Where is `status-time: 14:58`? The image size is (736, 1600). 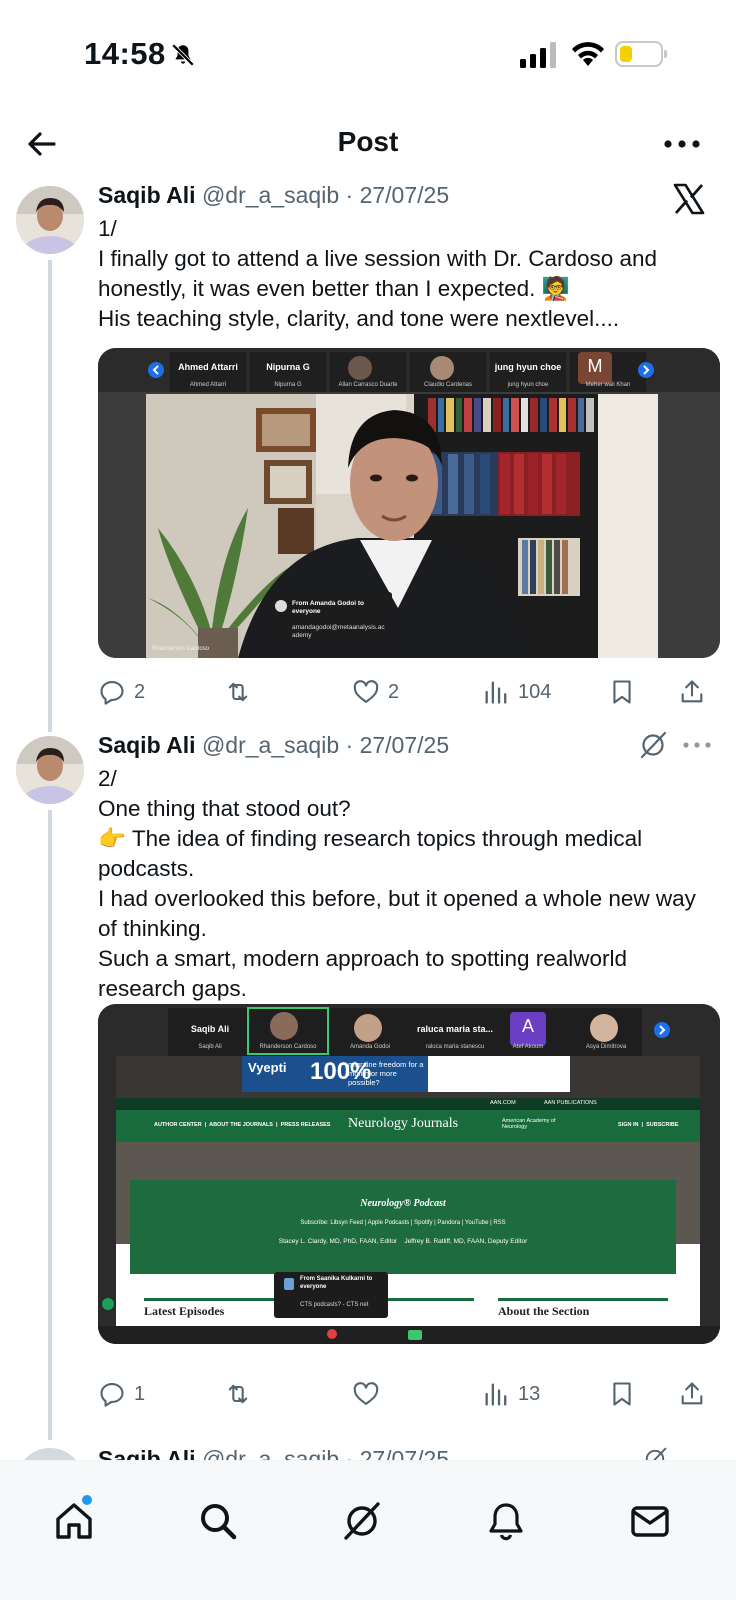
status-time: 14:58 is located at coordinates (125, 53).